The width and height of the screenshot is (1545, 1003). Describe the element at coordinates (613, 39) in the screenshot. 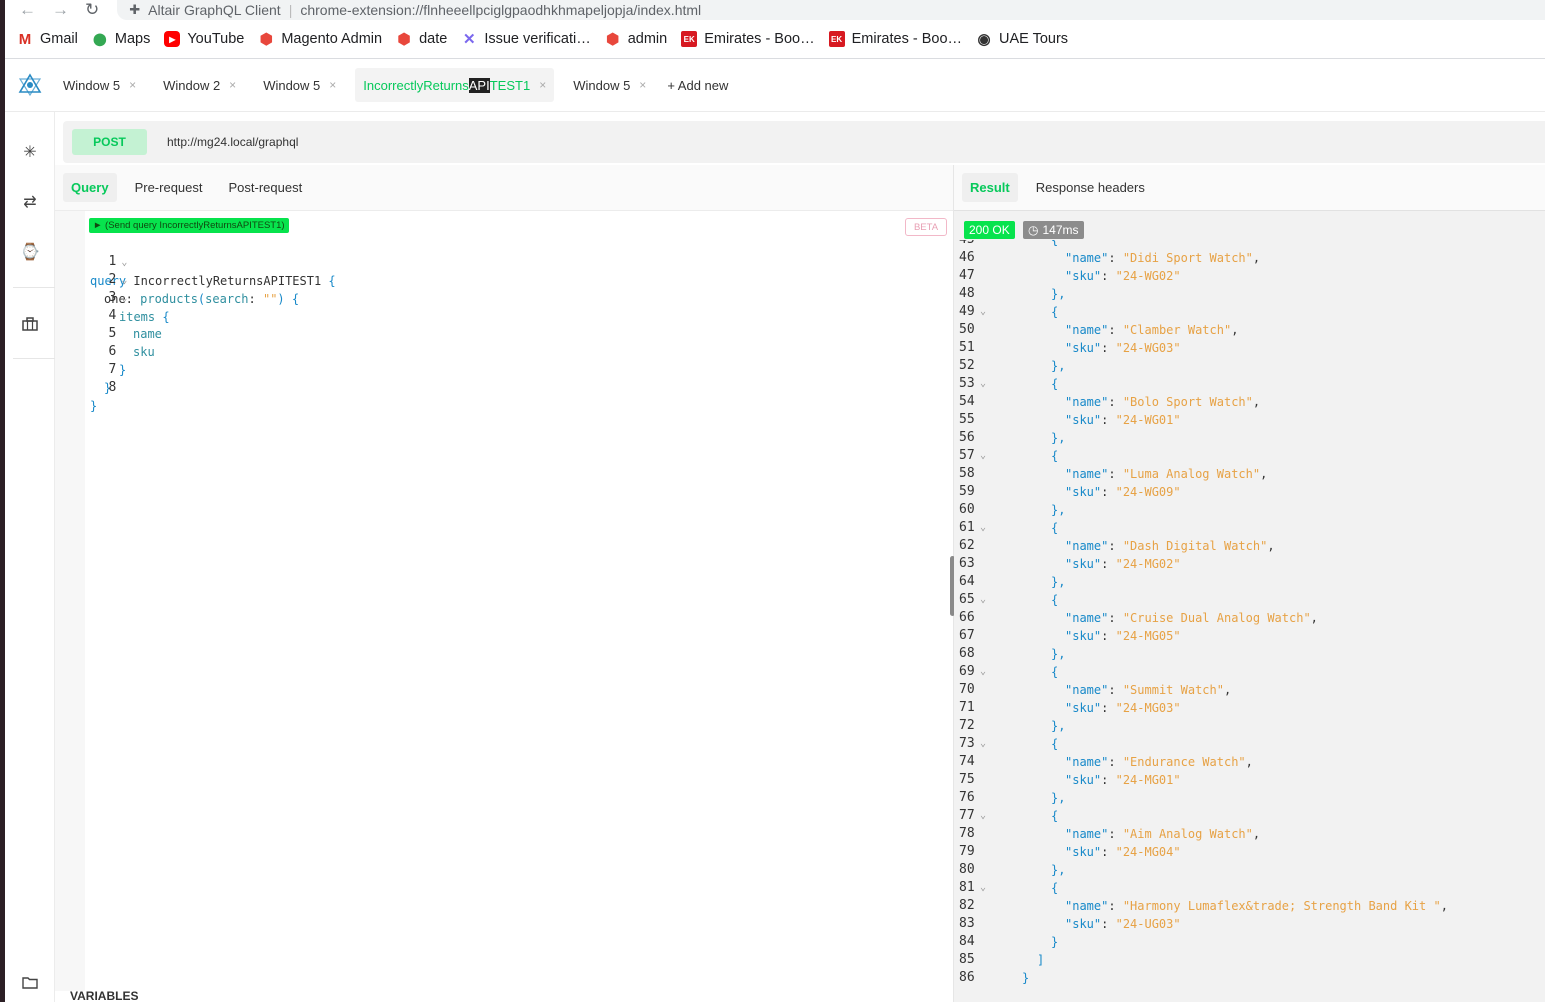

I see `magento-icon: ⬢` at that location.